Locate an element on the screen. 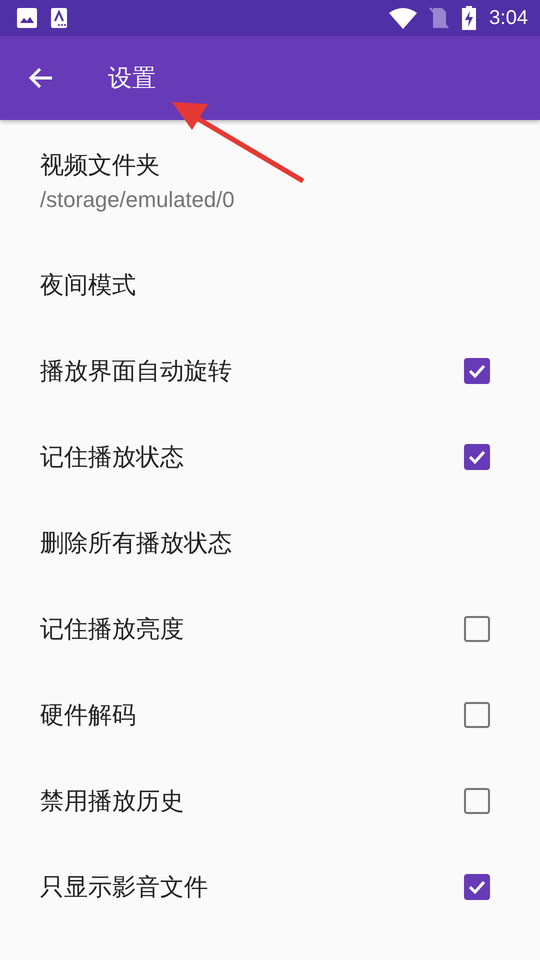 Image resolution: width=540 pixels, height=960 pixels. settings-item: 只显示影音文件 is located at coordinates (270, 887).